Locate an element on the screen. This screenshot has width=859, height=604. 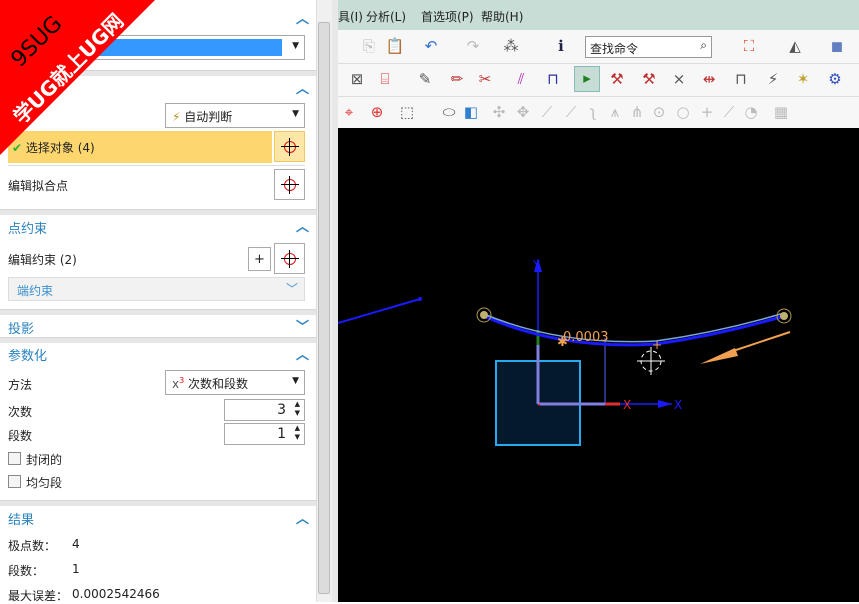
copy-icon: ⎘ is located at coordinates (369, 46).